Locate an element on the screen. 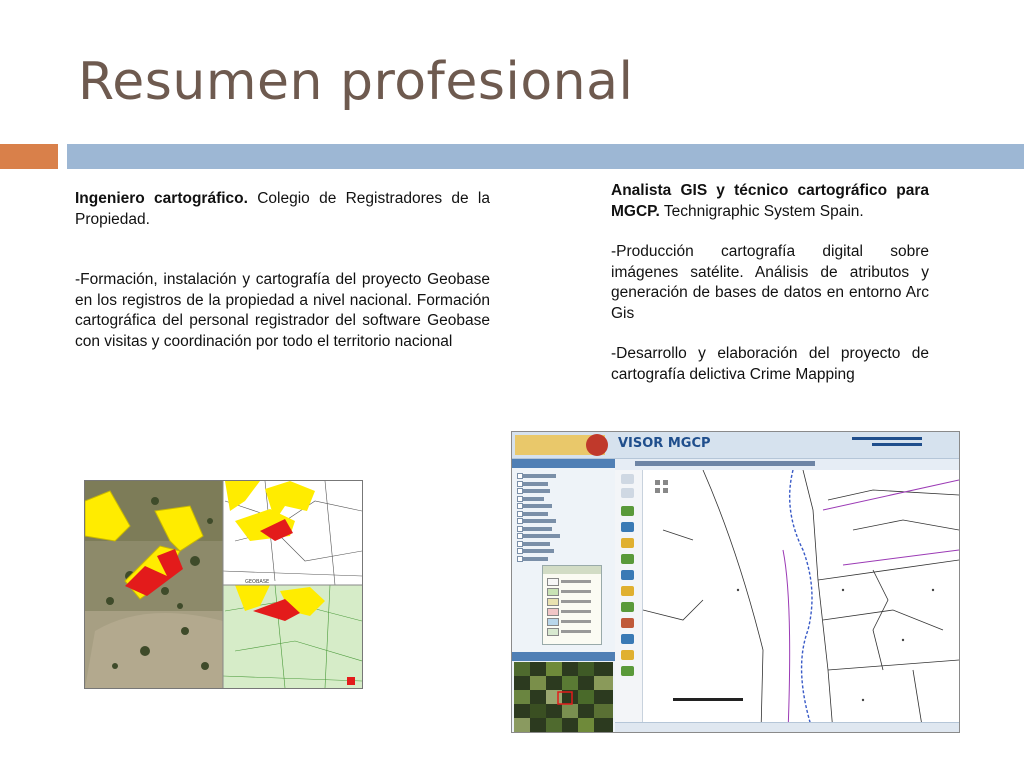 This screenshot has width=1024, height=768. symbology-legend is located at coordinates (572, 605).